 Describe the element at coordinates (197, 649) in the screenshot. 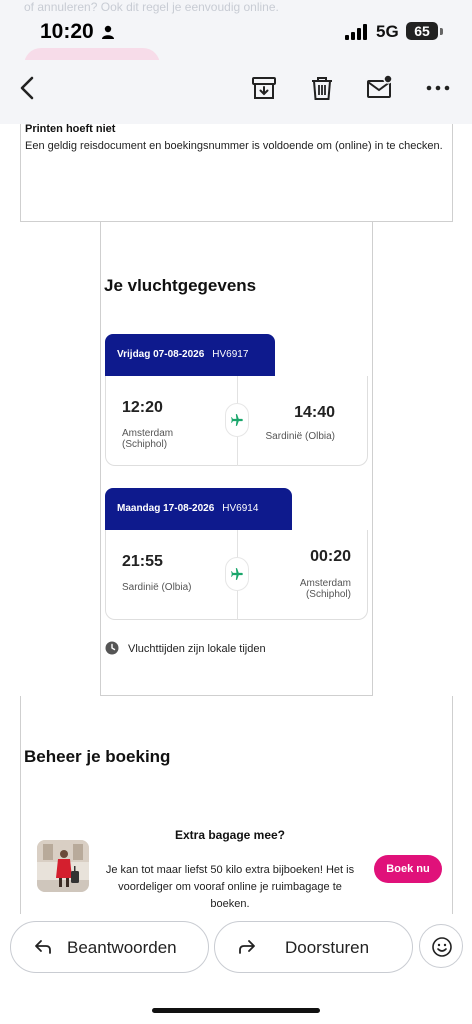

I see `local-time-text: Vluchttijden zijn lokale tijden` at that location.